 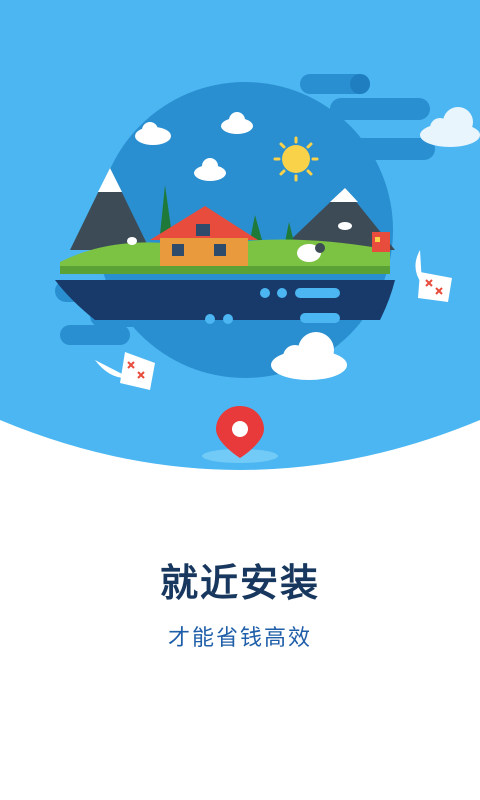 I want to click on headline: 就近安装, so click(x=239, y=583).